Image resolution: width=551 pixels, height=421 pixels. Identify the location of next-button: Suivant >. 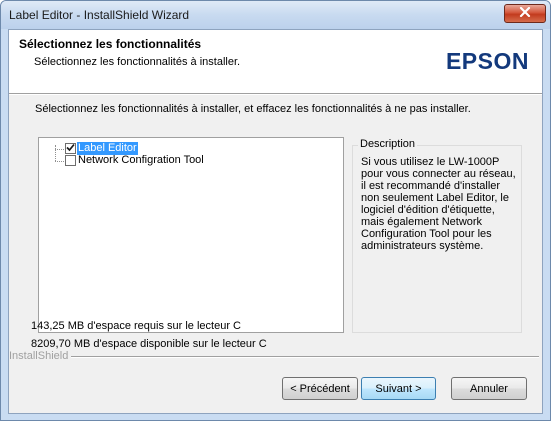
(398, 388).